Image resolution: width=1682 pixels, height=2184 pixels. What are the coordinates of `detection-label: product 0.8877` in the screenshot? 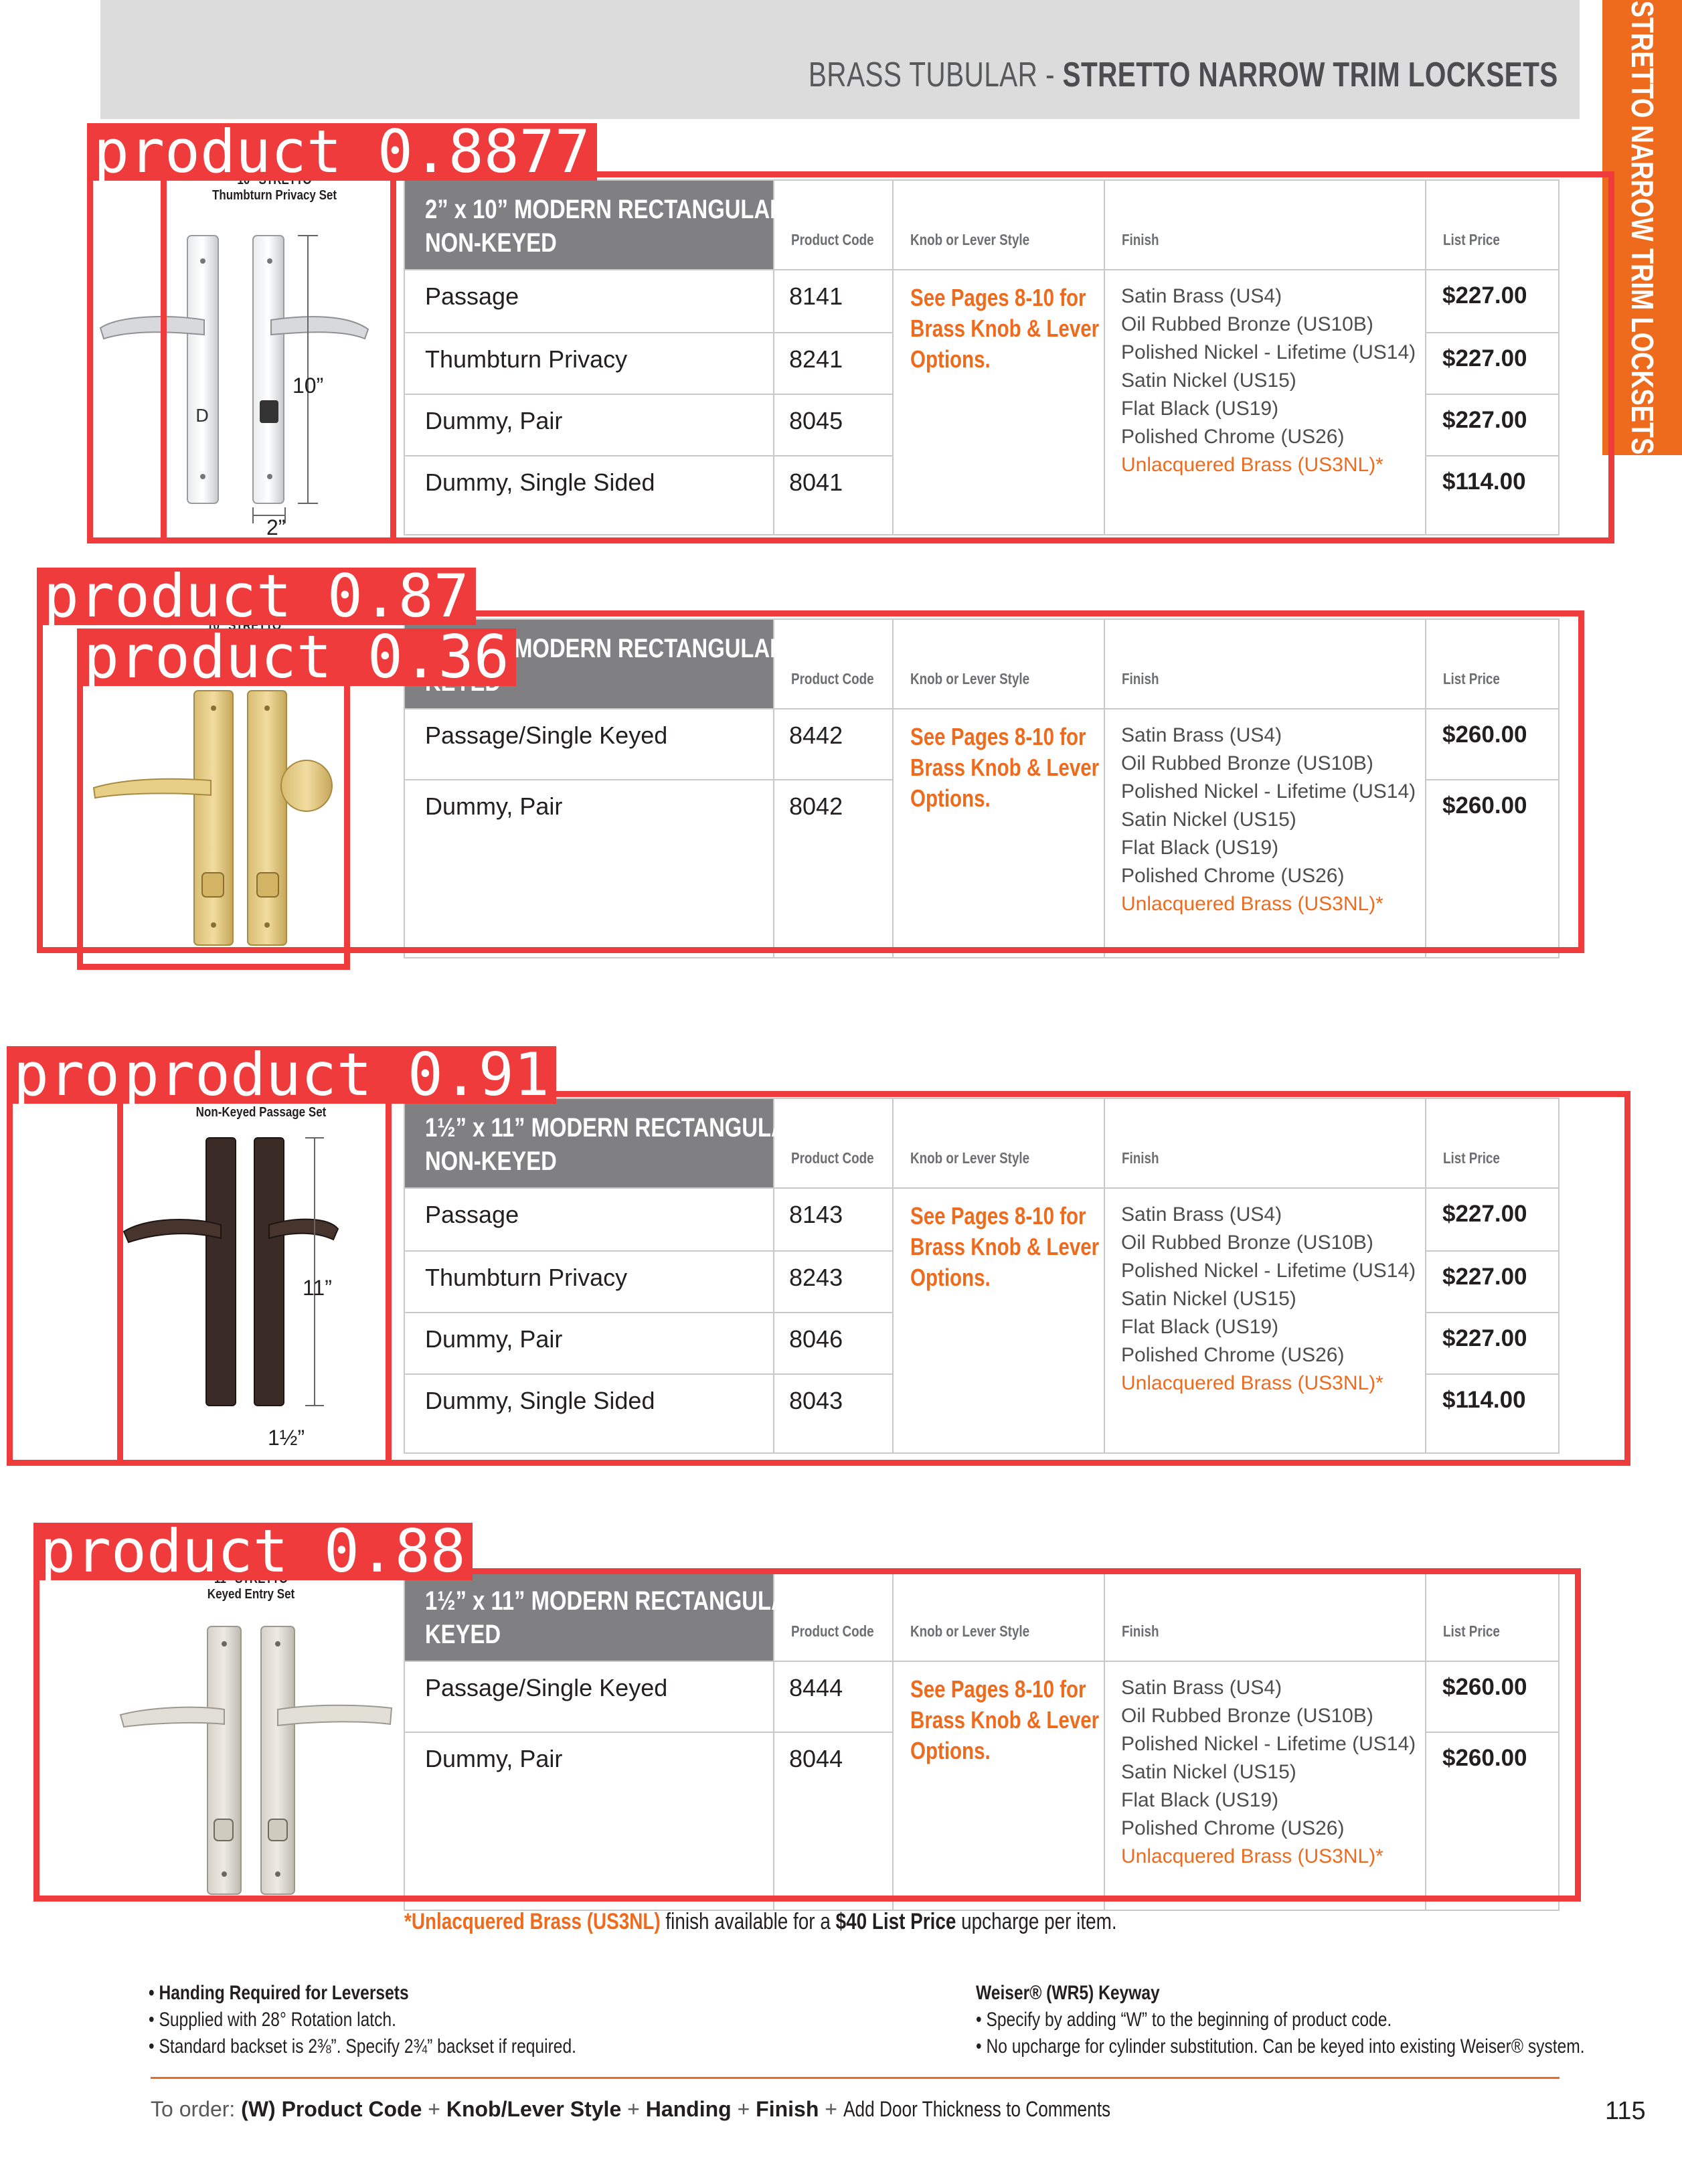 It's located at (342, 151).